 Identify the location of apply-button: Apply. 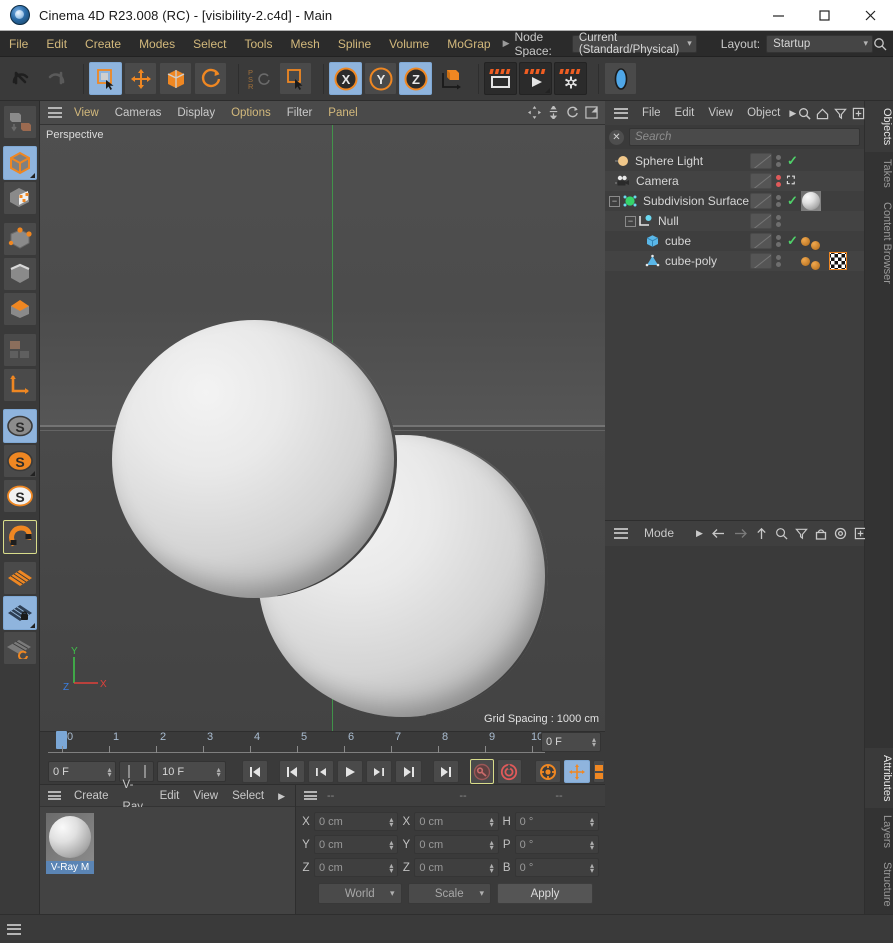
(545, 893).